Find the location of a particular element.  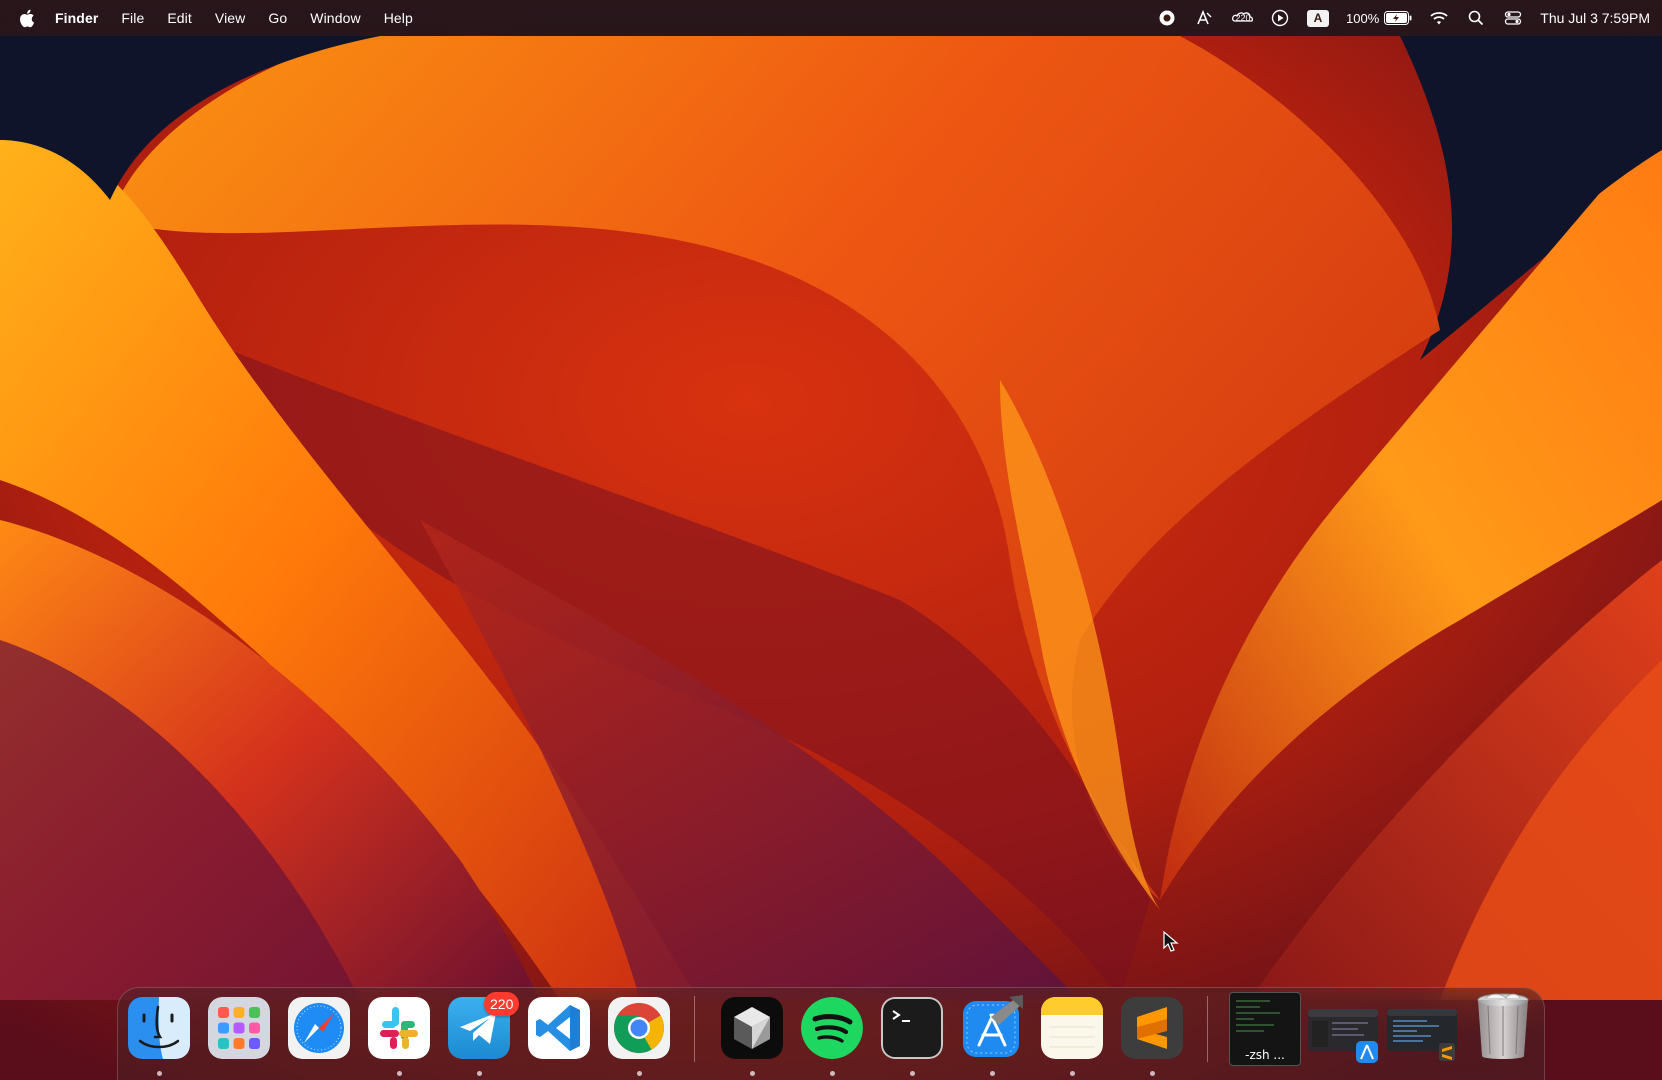

menu-bar-clock: Thu Jul 3 7:59PM is located at coordinates (1595, 18).